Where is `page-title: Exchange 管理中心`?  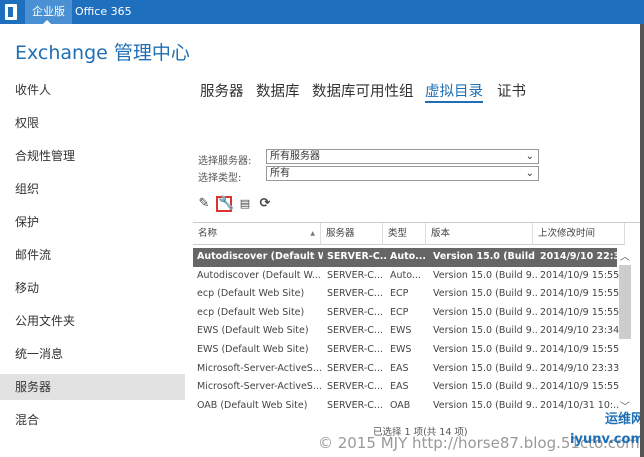
page-title: Exchange 管理中心 is located at coordinates (102, 53).